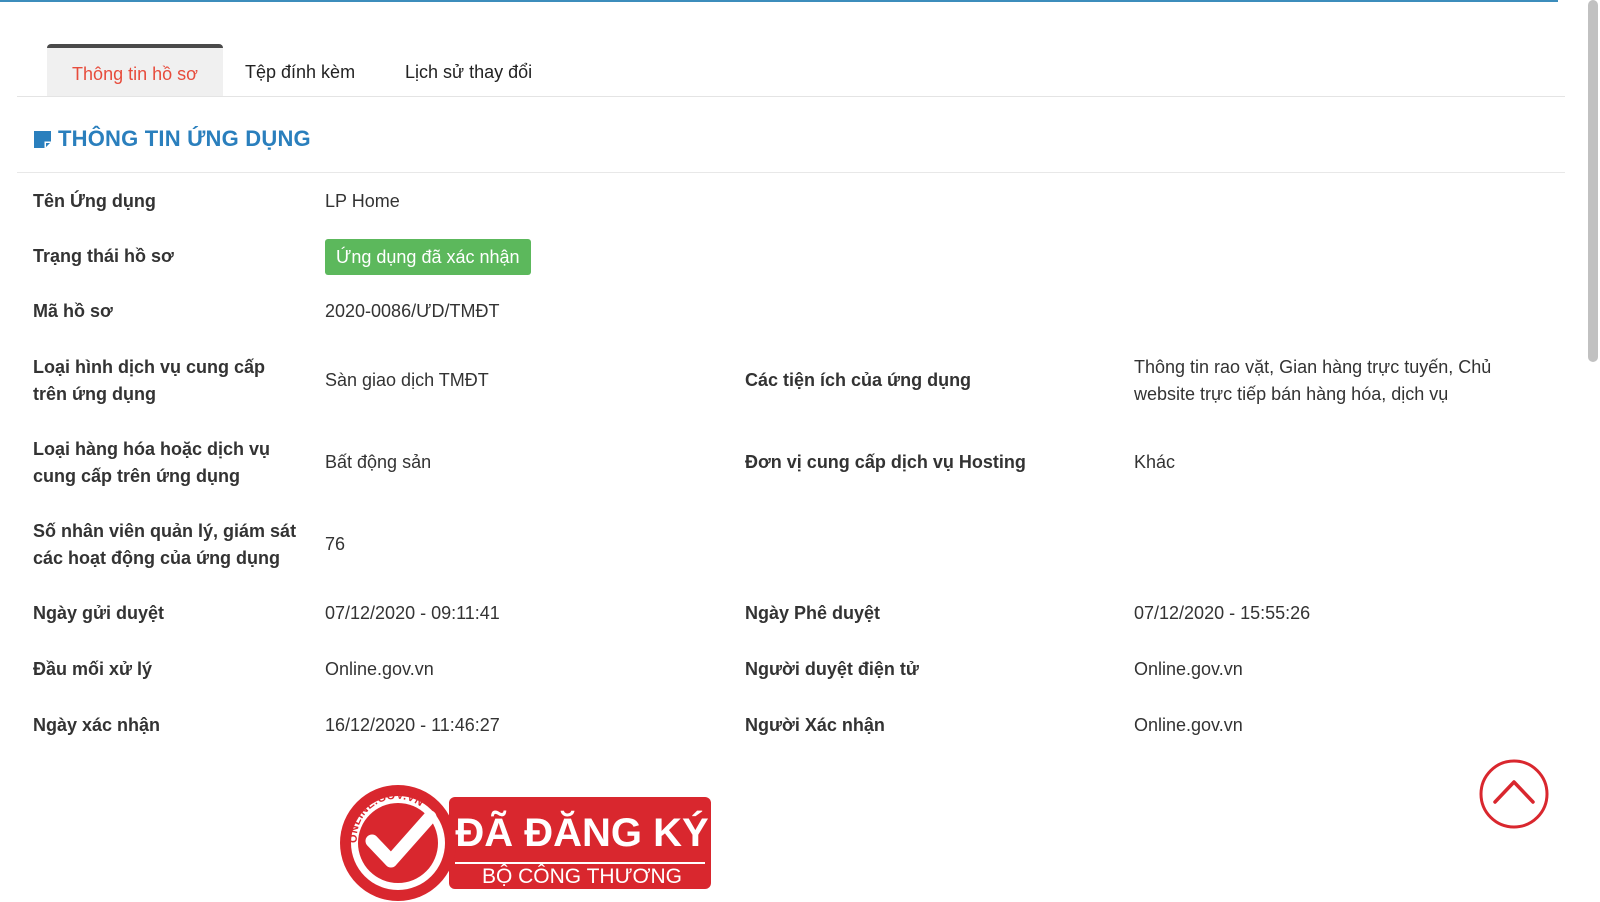  I want to click on value-staff: 76, so click(335, 544).